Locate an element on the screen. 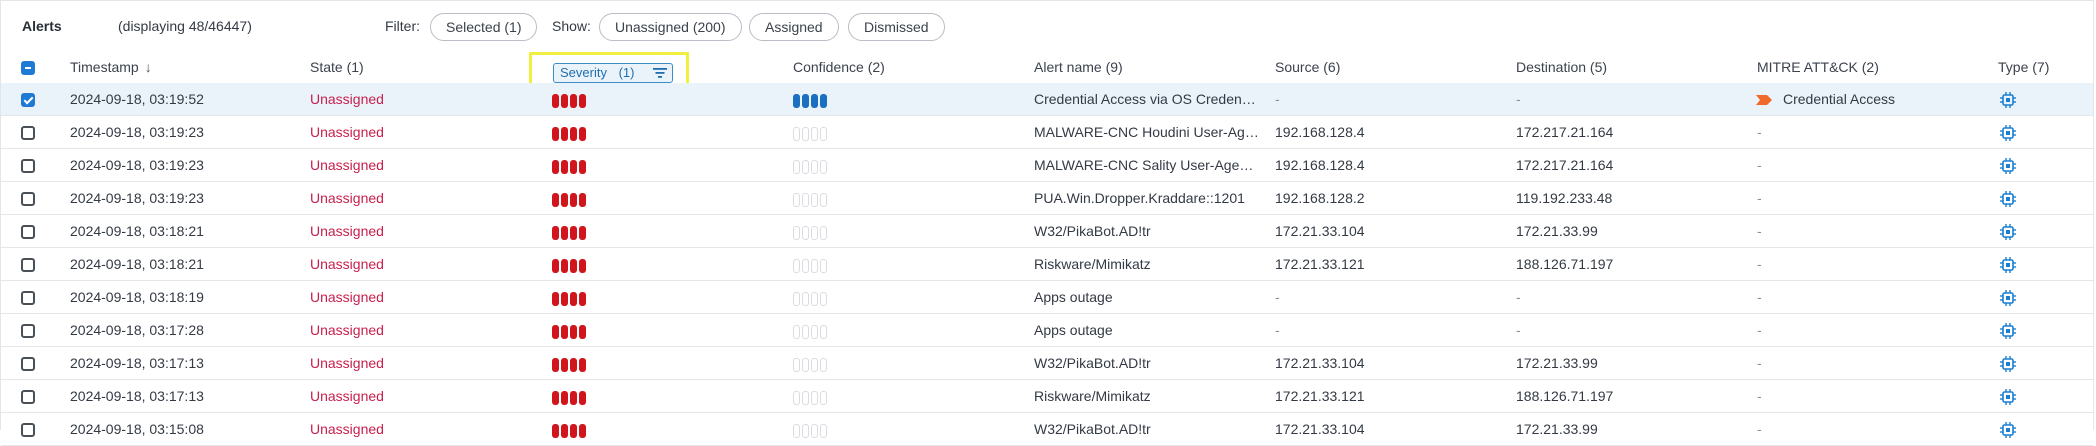 This screenshot has width=2096, height=446. col-confidence: Confidence (2) is located at coordinates (839, 67).